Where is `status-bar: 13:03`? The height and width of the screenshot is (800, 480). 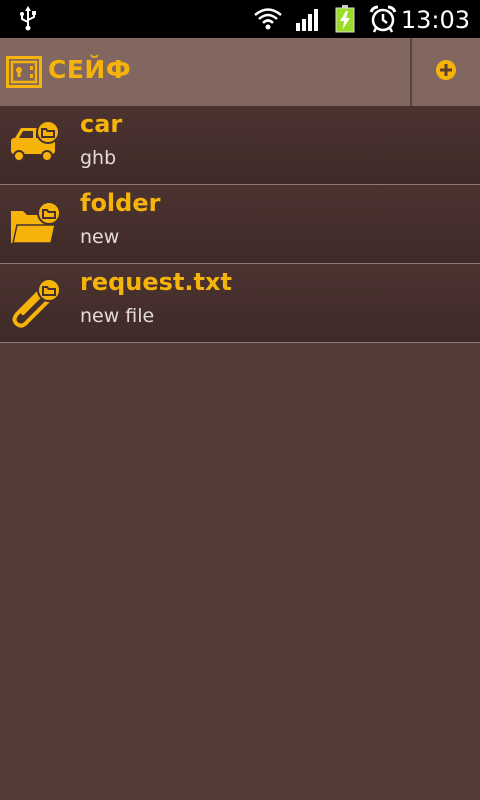 status-bar: 13:03 is located at coordinates (240, 19).